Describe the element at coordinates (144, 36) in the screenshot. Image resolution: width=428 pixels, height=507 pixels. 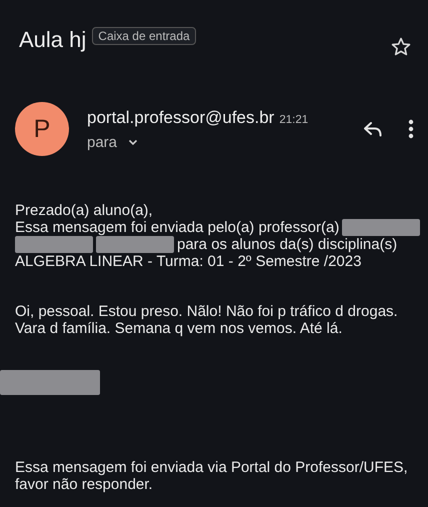
I see `inbox-label: Caixa de entrada` at that location.